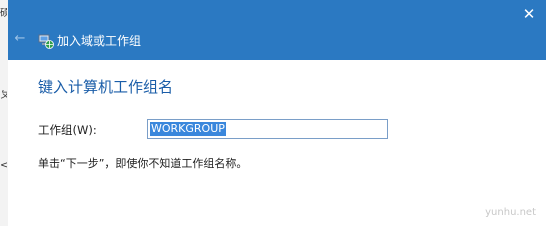 The image size is (546, 240). I want to click on background-glyph: 硕, so click(3, 13).